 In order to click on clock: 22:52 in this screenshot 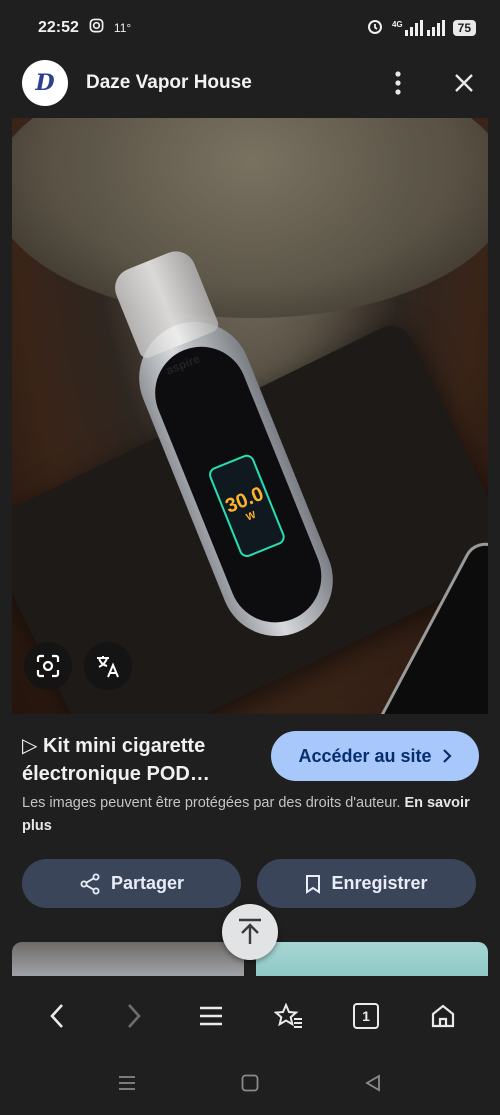, I will do `click(58, 27)`.